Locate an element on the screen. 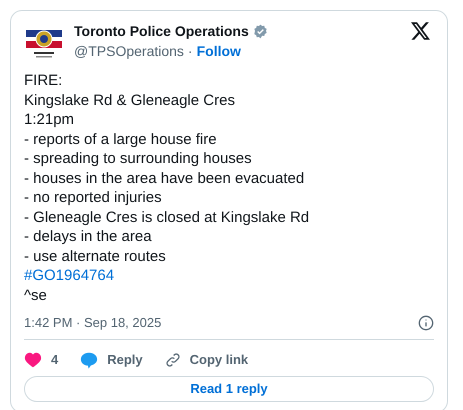  tweet-text-line: - reports of a large house fire is located at coordinates (121, 139).